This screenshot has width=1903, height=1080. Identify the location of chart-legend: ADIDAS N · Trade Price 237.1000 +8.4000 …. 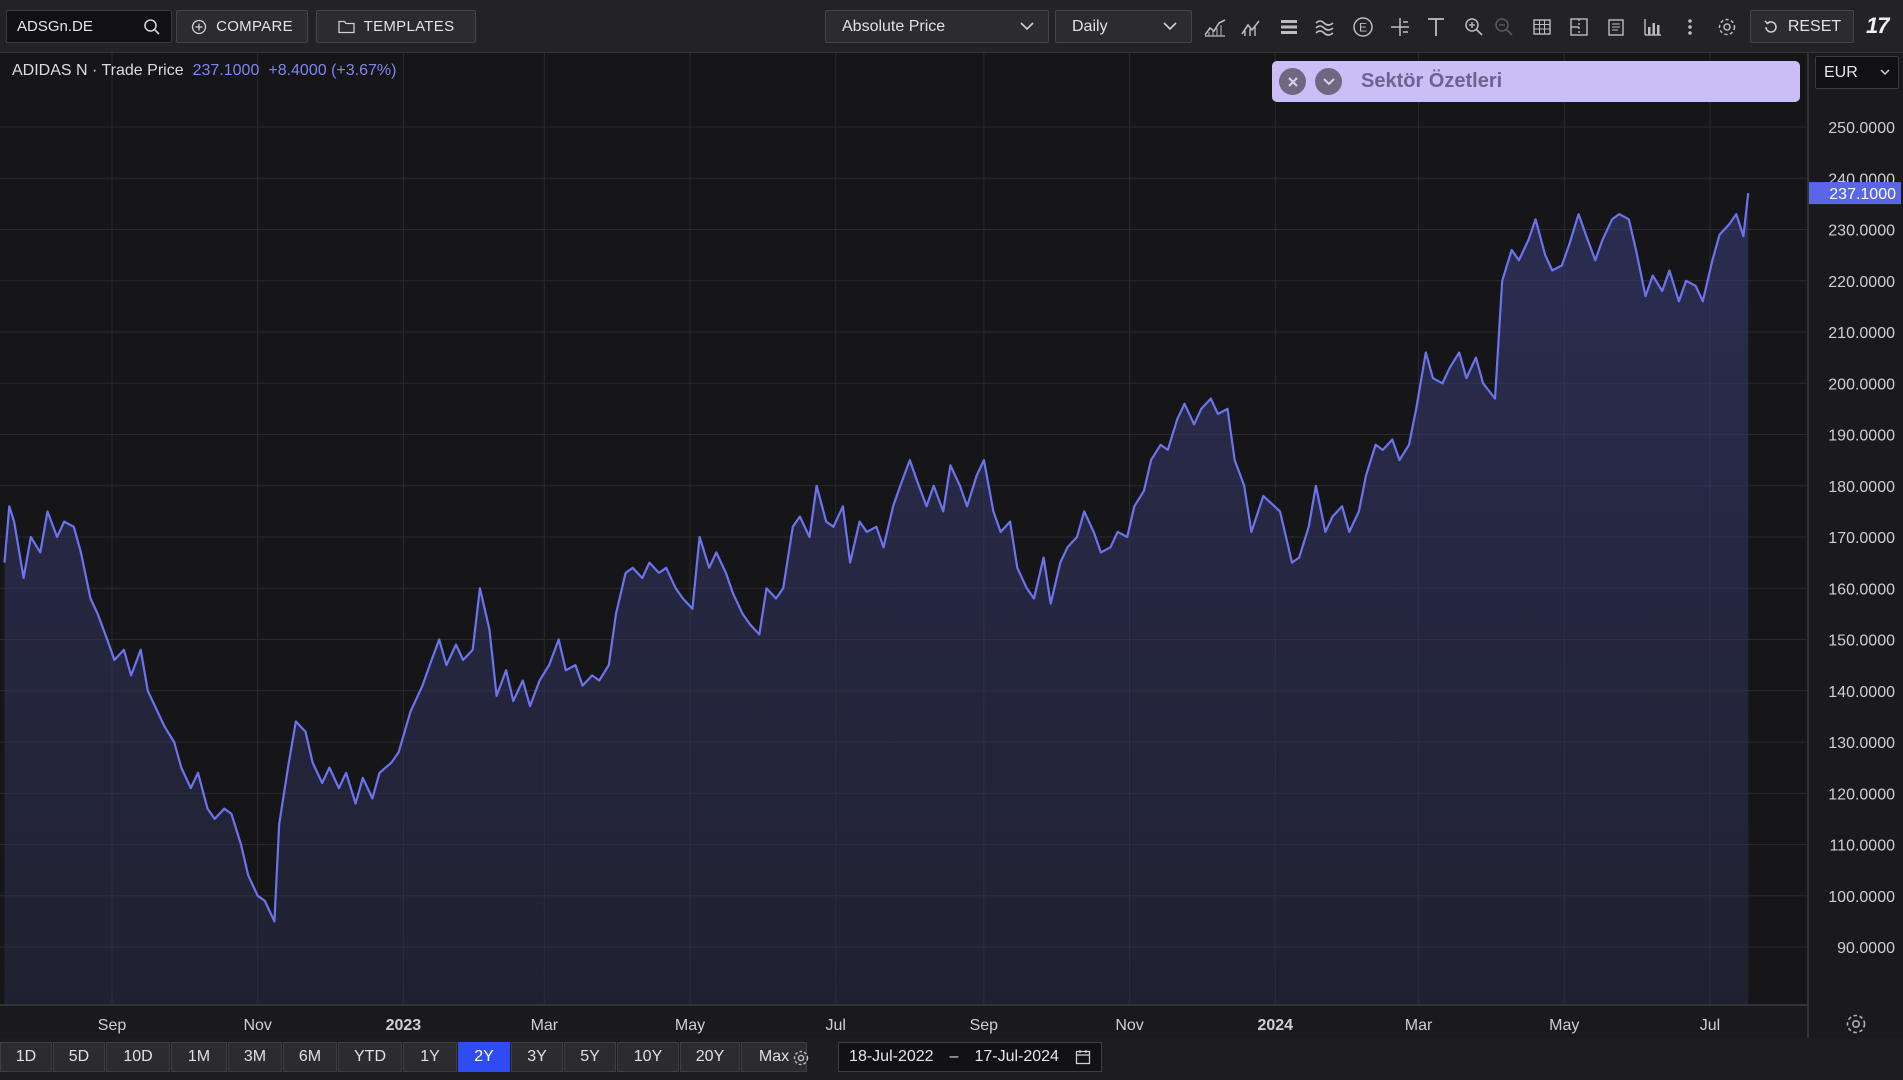
(204, 71).